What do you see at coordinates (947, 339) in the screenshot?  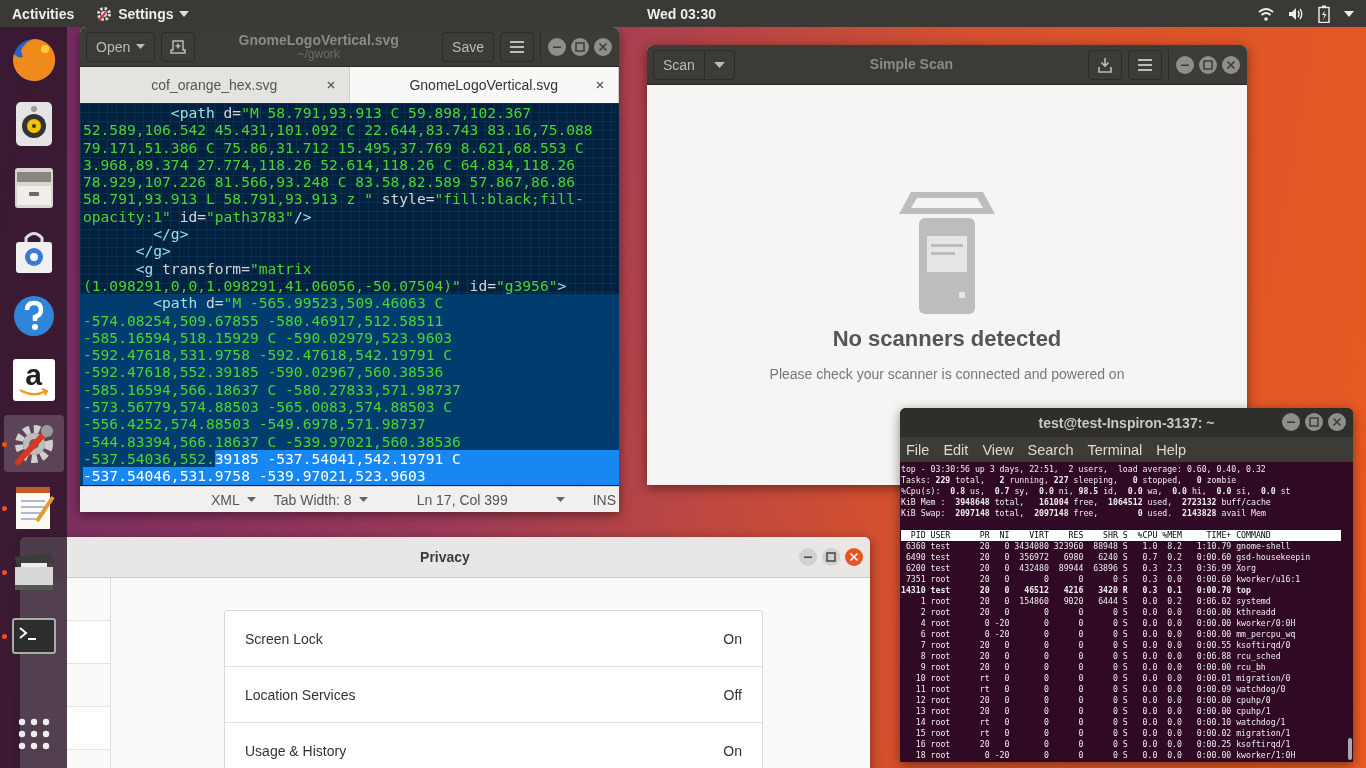 I see `empty-state-title: No scanners detected` at bounding box center [947, 339].